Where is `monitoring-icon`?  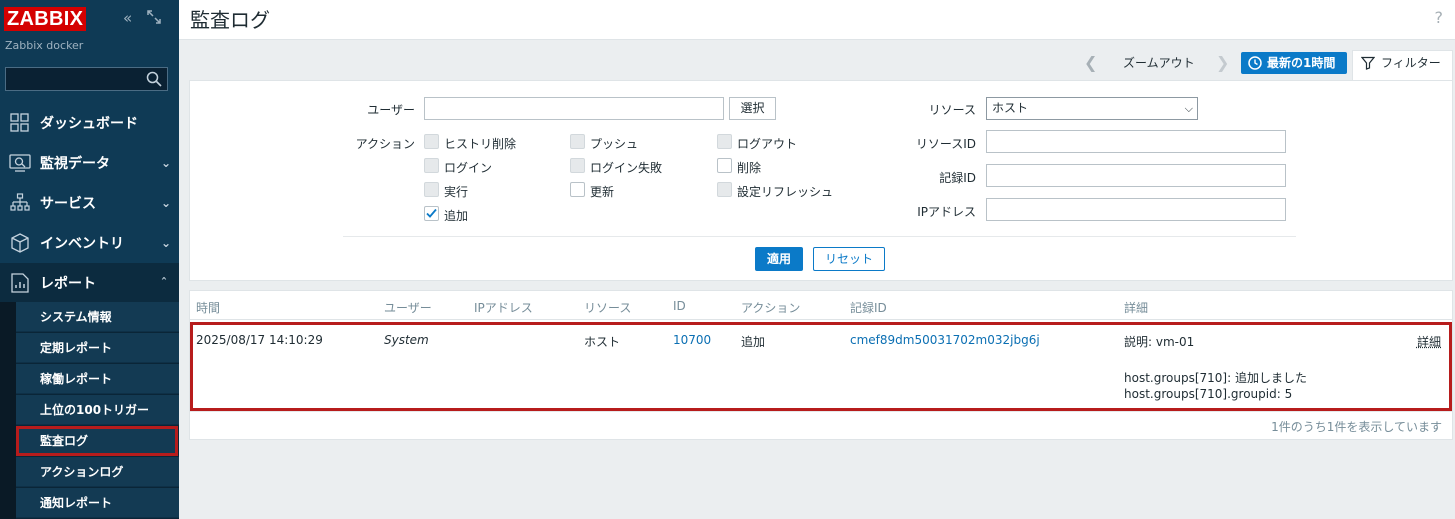
monitoring-icon is located at coordinates (20, 163).